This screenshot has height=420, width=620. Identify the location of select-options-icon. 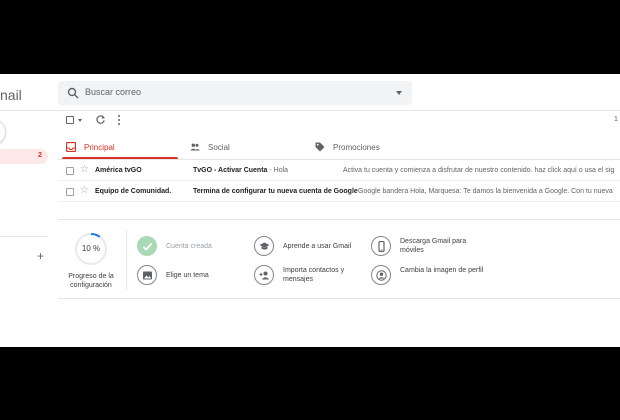
(80, 120).